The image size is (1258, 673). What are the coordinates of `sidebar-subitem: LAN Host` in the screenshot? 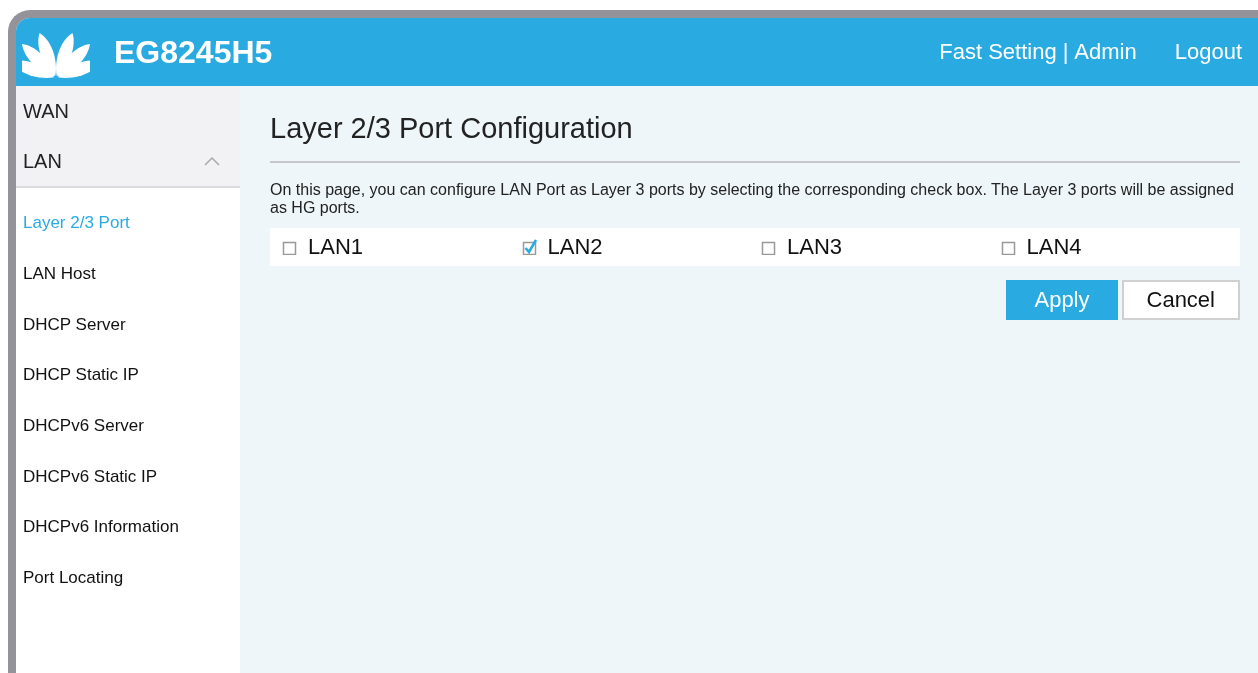 It's located at (128, 274).